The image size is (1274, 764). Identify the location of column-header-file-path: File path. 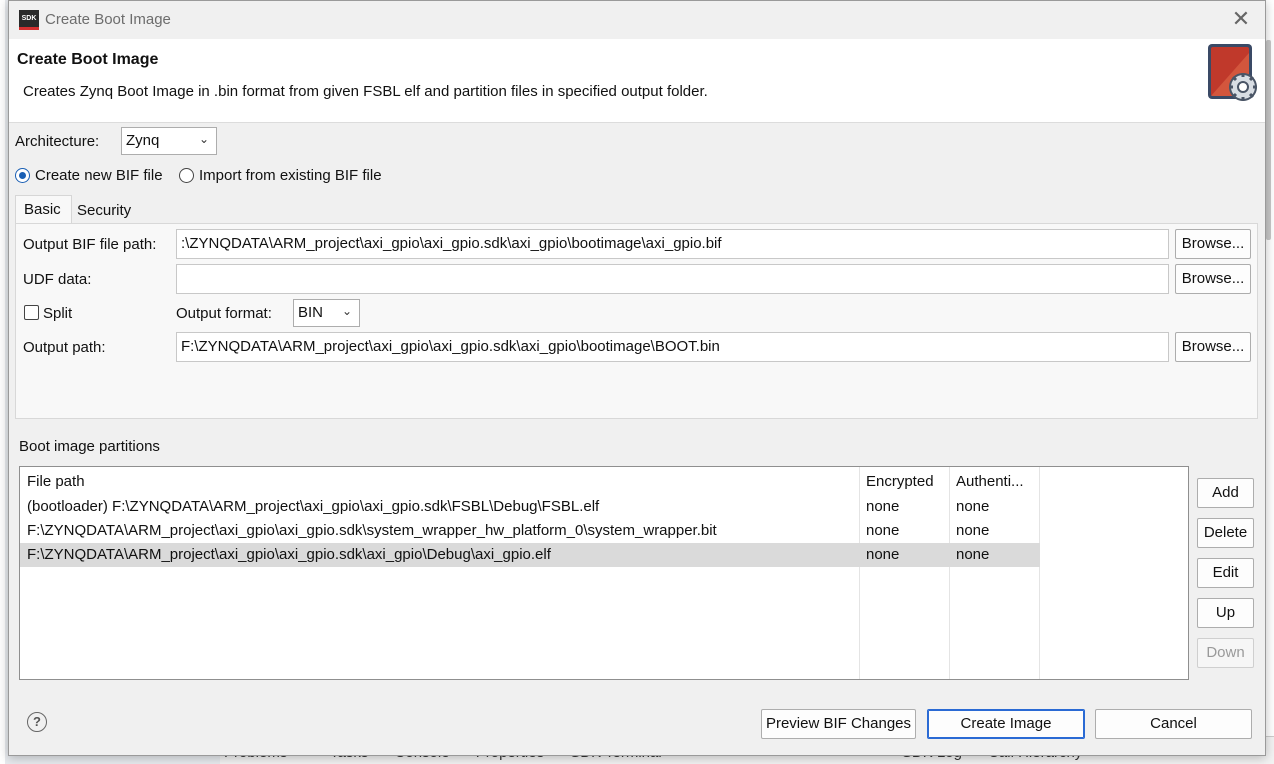
(56, 481).